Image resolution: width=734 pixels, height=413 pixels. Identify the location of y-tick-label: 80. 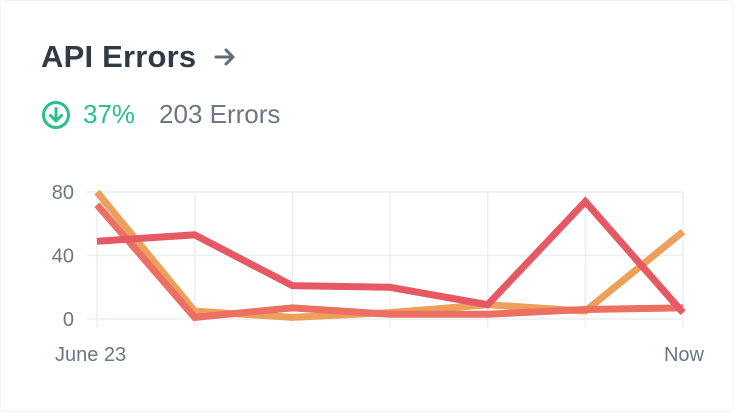
(63, 193).